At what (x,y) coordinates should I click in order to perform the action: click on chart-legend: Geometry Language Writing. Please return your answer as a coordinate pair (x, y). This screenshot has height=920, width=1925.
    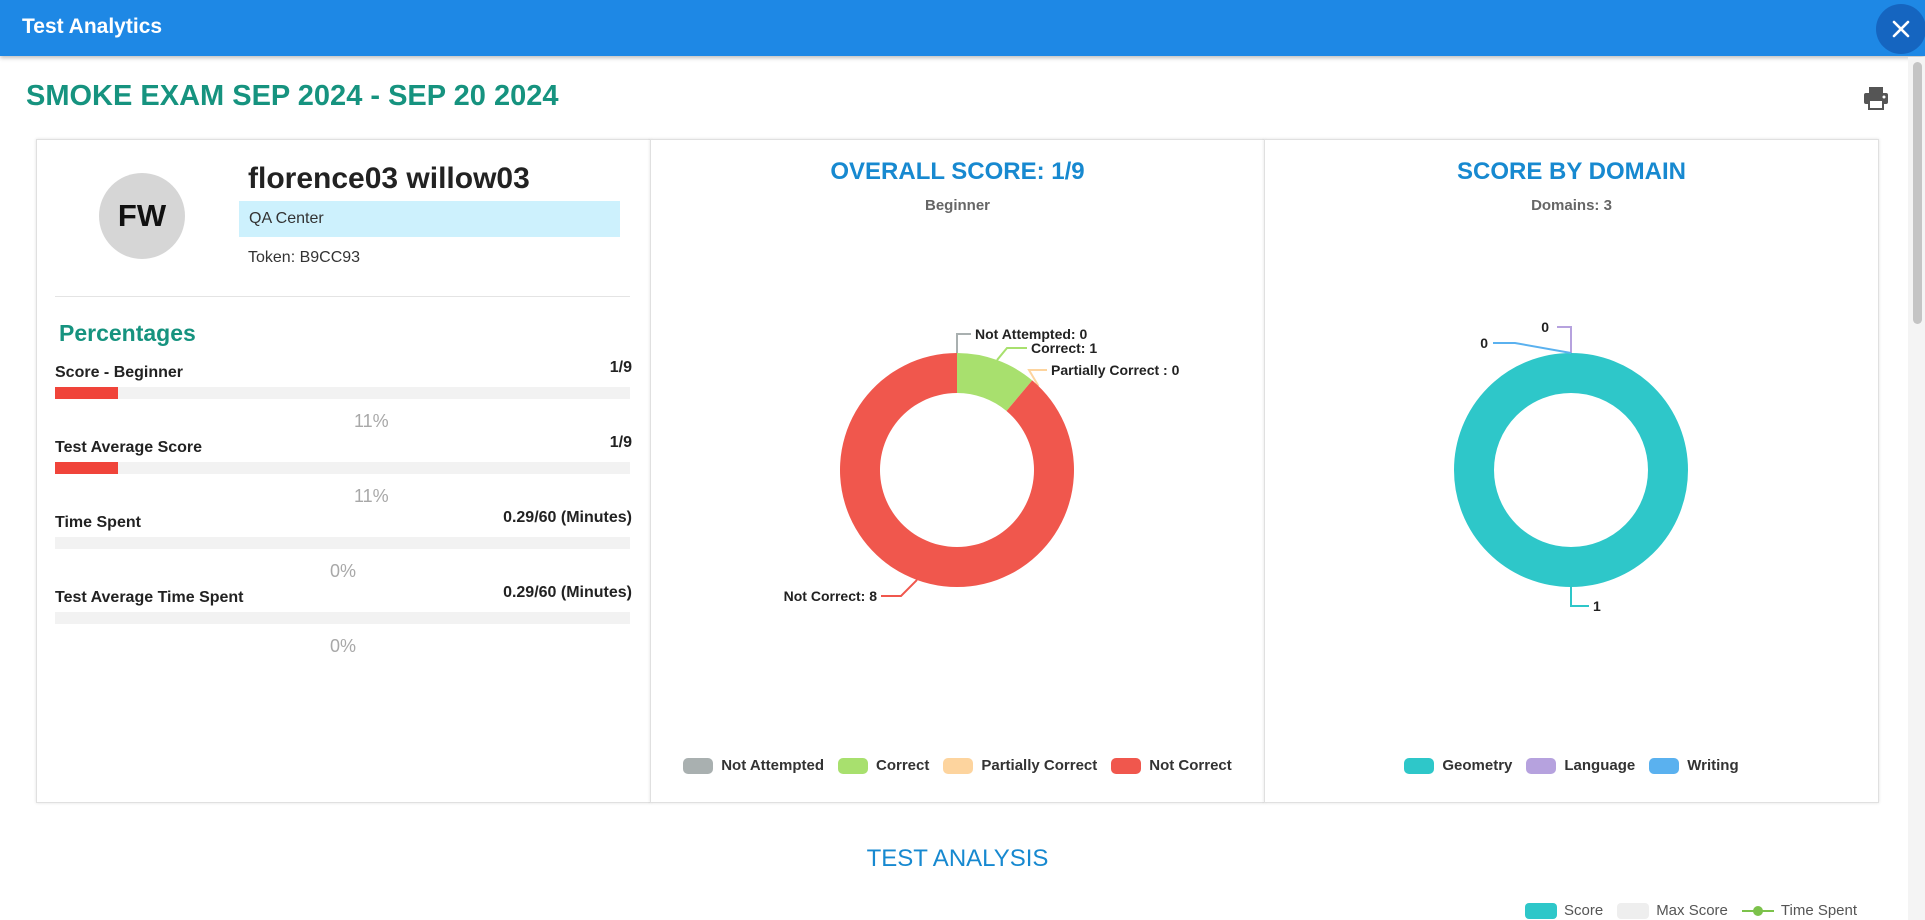
    Looking at the image, I should click on (1571, 765).